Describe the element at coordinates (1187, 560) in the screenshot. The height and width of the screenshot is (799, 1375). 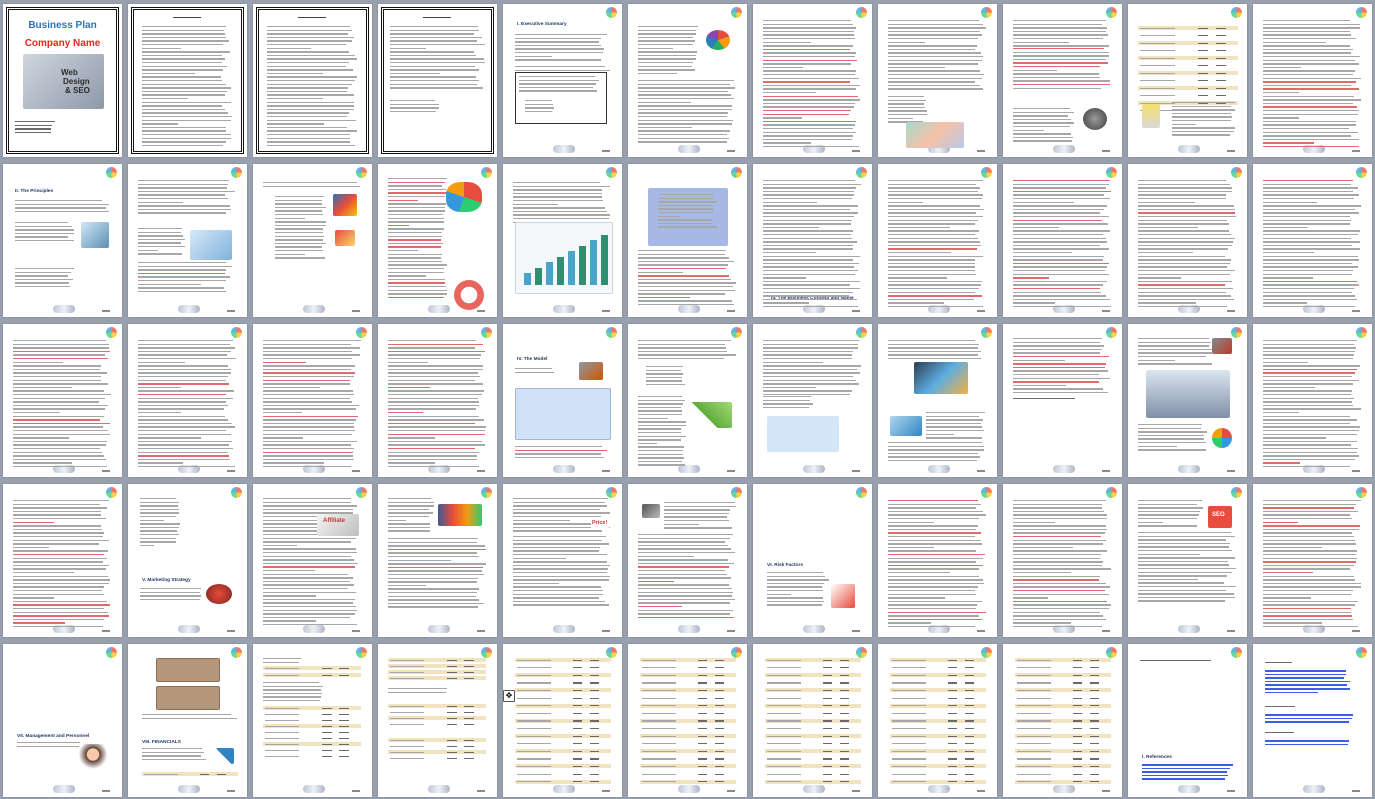
I see `page-thumbnail: SEO` at that location.